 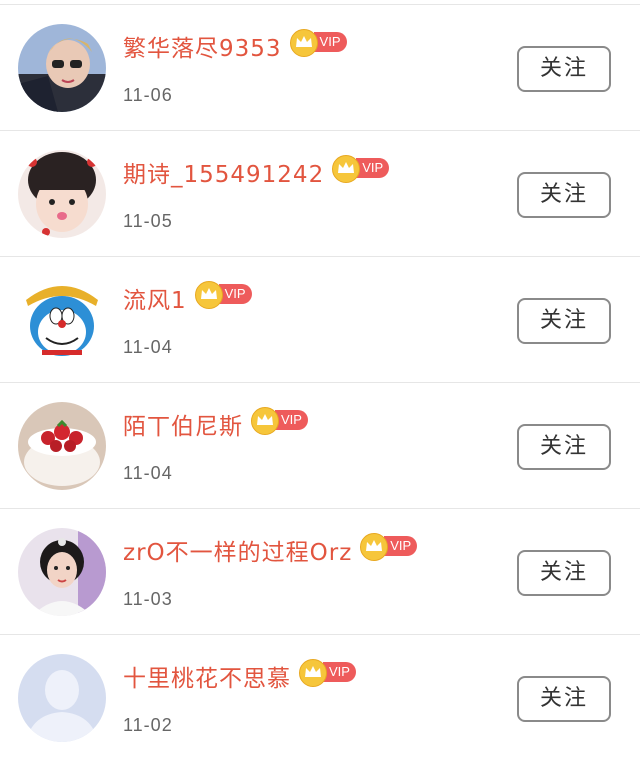 I want to click on name-line: 流风1 VIP, so click(x=187, y=301).